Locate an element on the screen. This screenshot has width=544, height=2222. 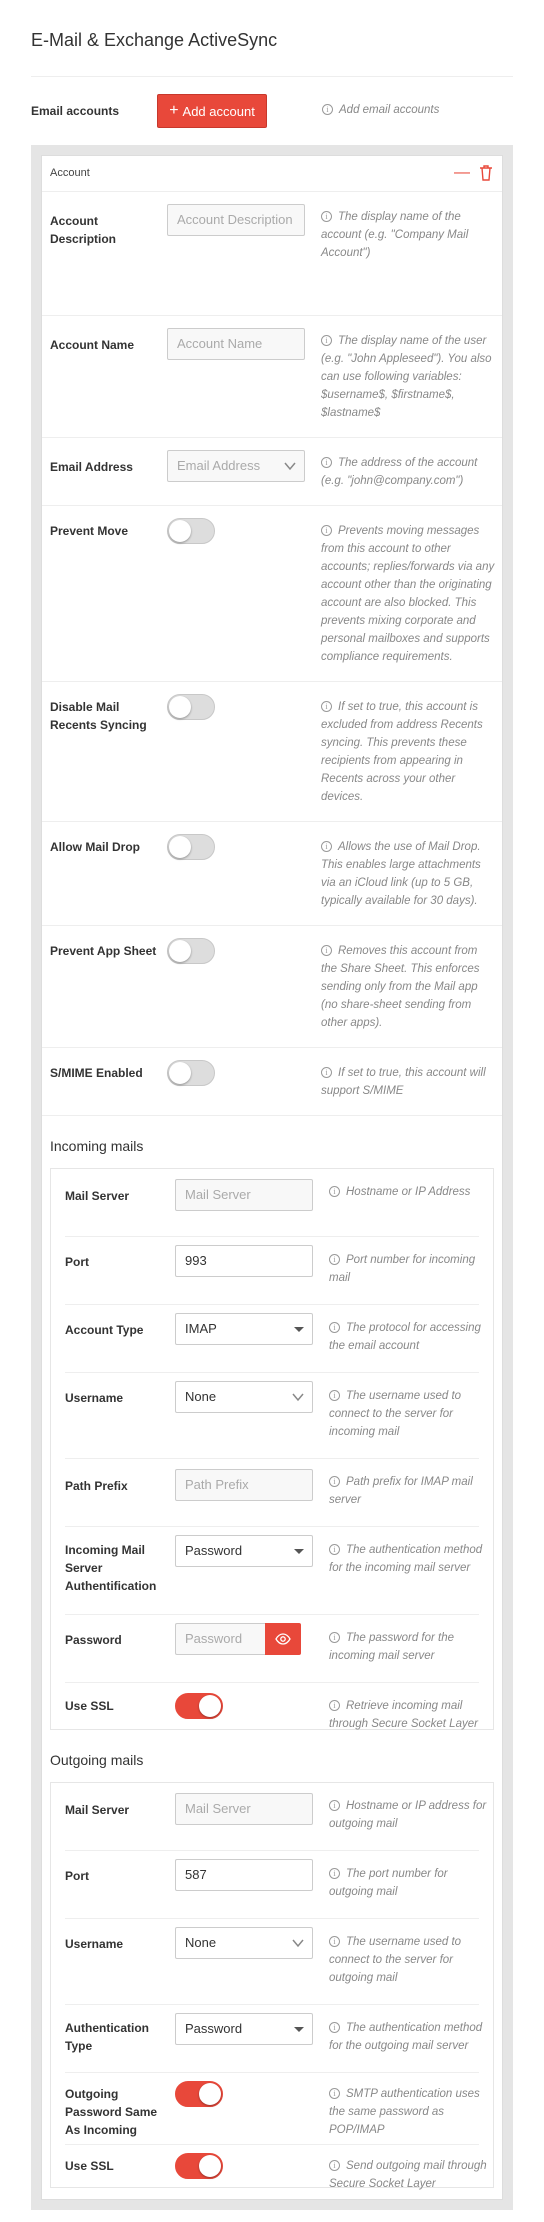
incoming-ssl-toggle is located at coordinates (199, 1706).